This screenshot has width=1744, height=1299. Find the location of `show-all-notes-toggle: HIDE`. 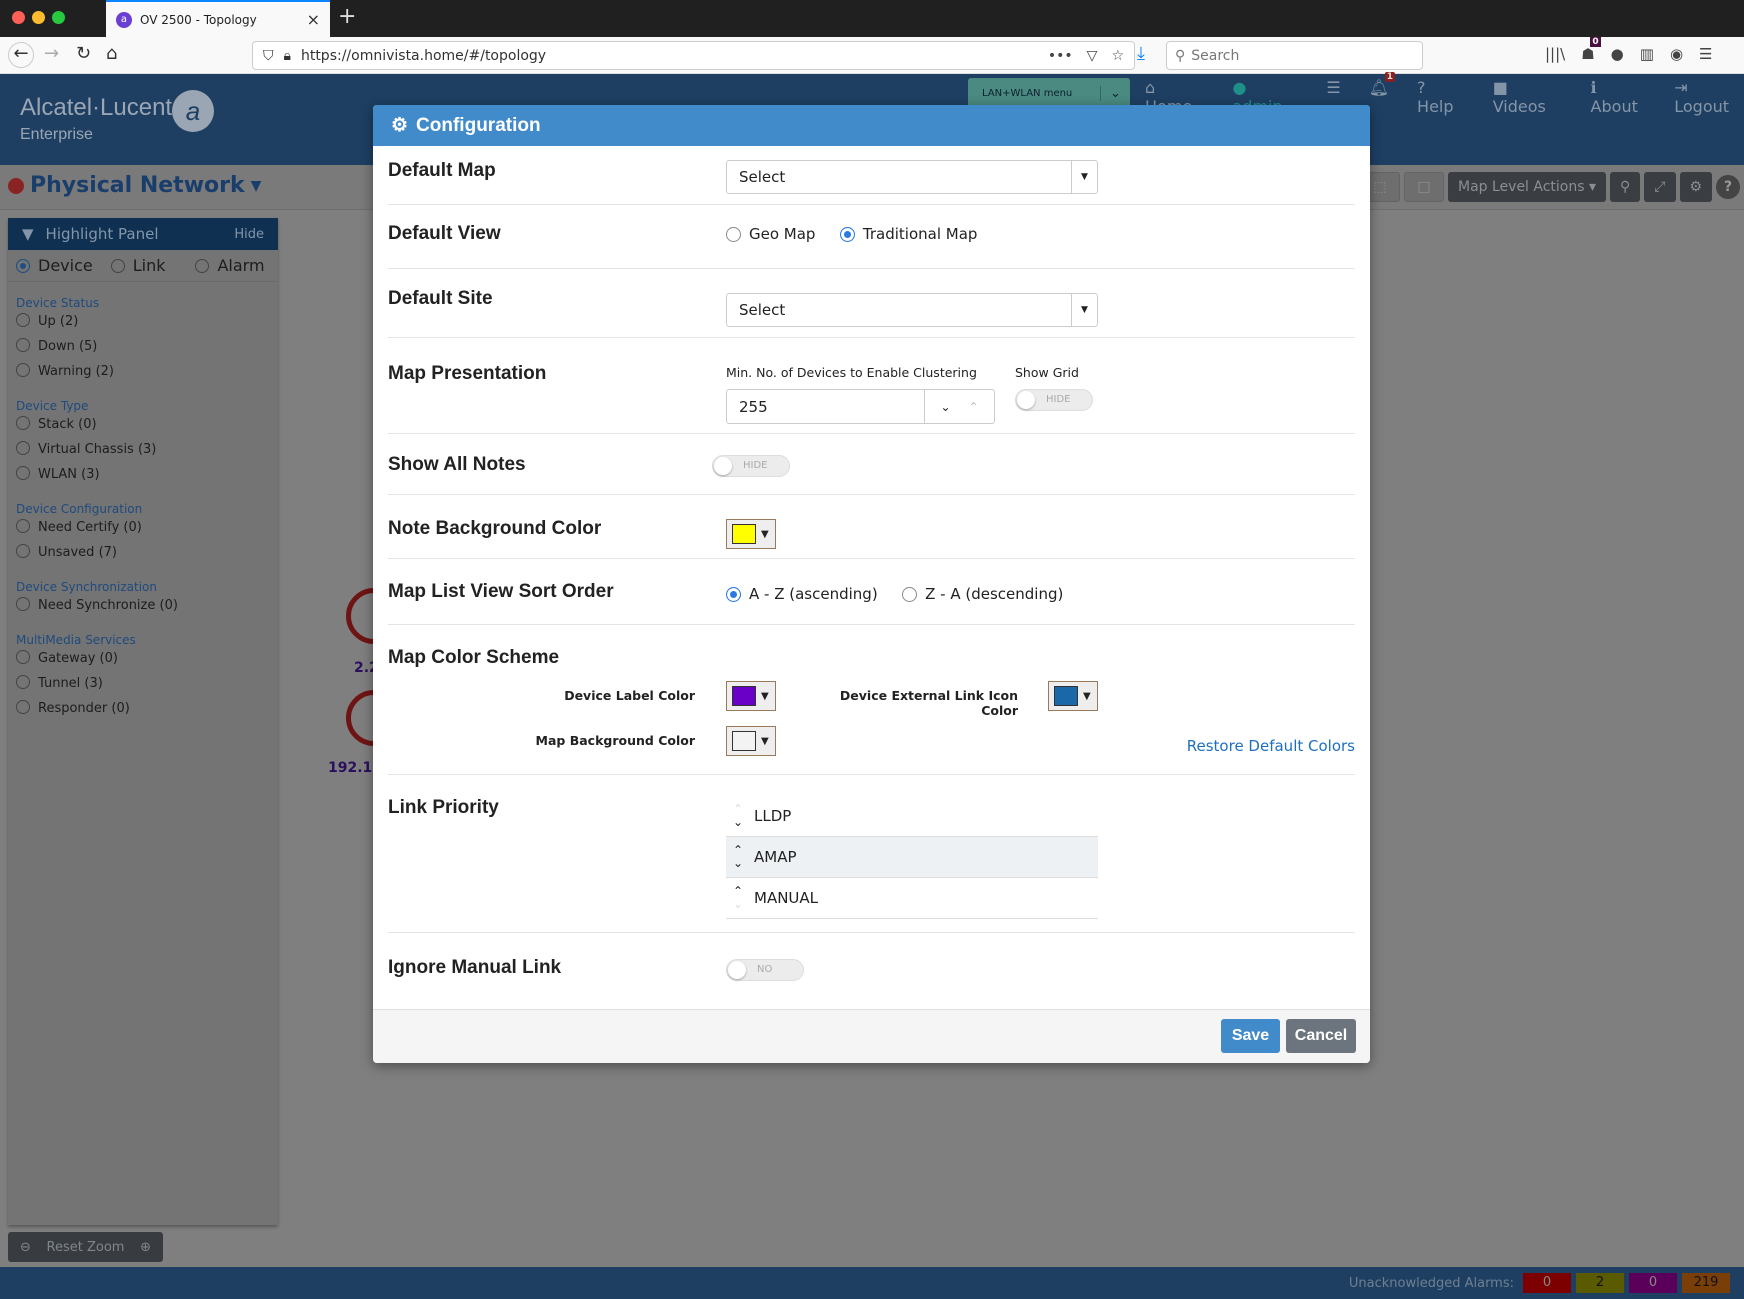

show-all-notes-toggle: HIDE is located at coordinates (751, 466).